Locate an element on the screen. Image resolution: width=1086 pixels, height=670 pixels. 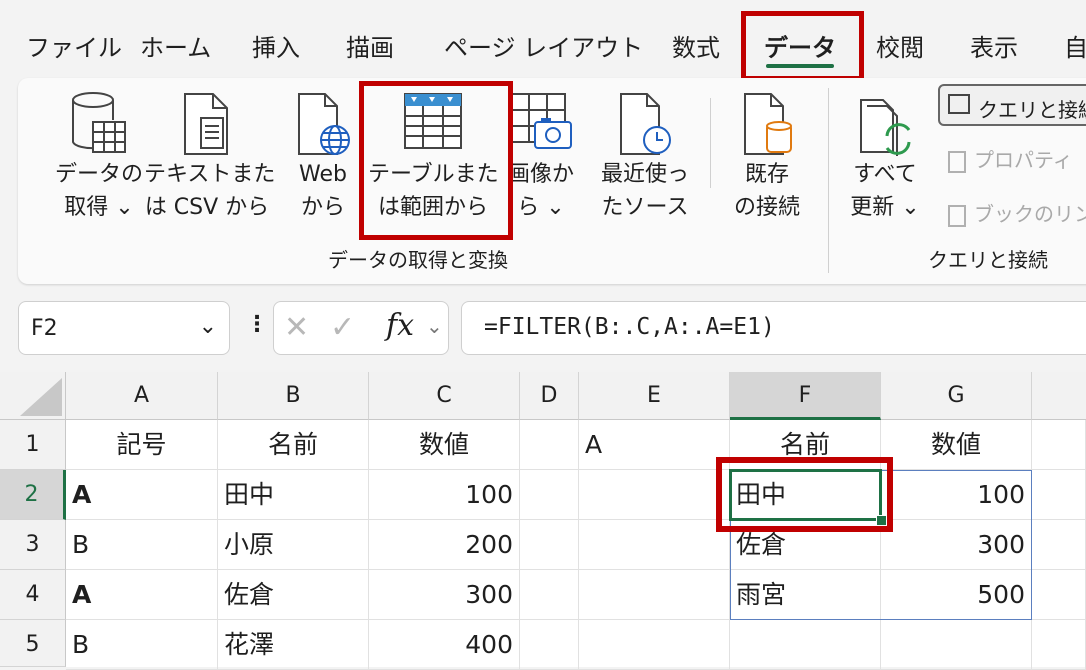
chevron-down-icon: ⌄ is located at coordinates (208, 326).